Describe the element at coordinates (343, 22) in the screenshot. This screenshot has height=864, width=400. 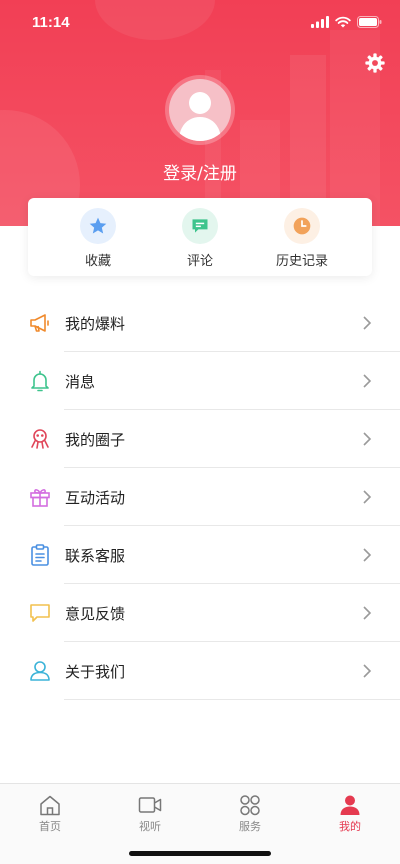
I see `wifi-icon` at that location.